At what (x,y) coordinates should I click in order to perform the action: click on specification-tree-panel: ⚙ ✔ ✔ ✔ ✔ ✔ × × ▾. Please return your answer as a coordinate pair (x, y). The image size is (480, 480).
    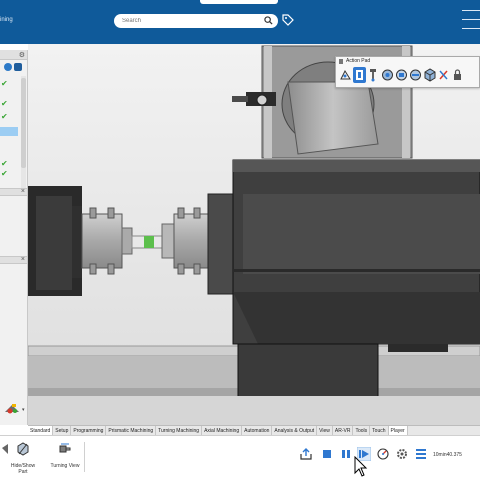
    Looking at the image, I should click on (14, 237).